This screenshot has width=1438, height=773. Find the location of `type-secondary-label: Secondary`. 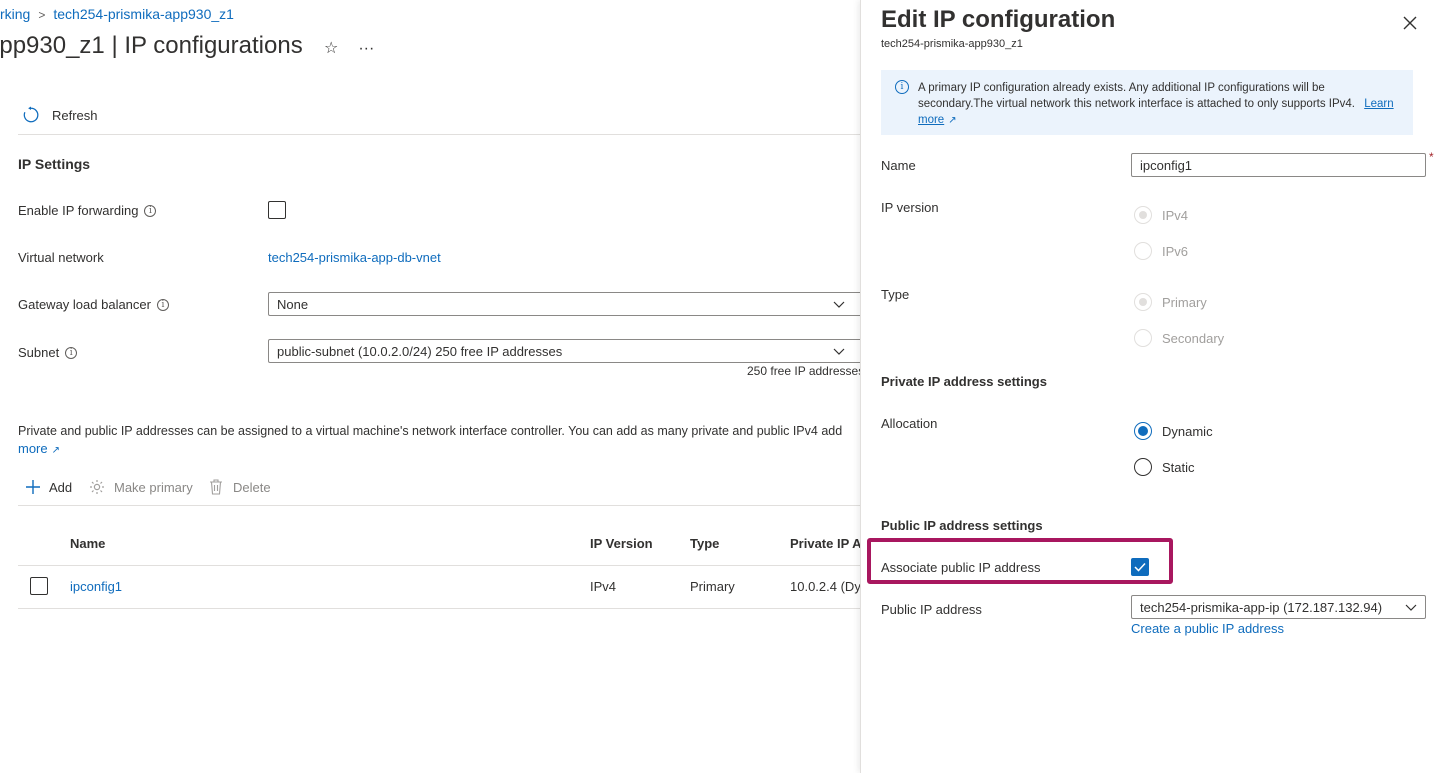

type-secondary-label: Secondary is located at coordinates (1193, 338).